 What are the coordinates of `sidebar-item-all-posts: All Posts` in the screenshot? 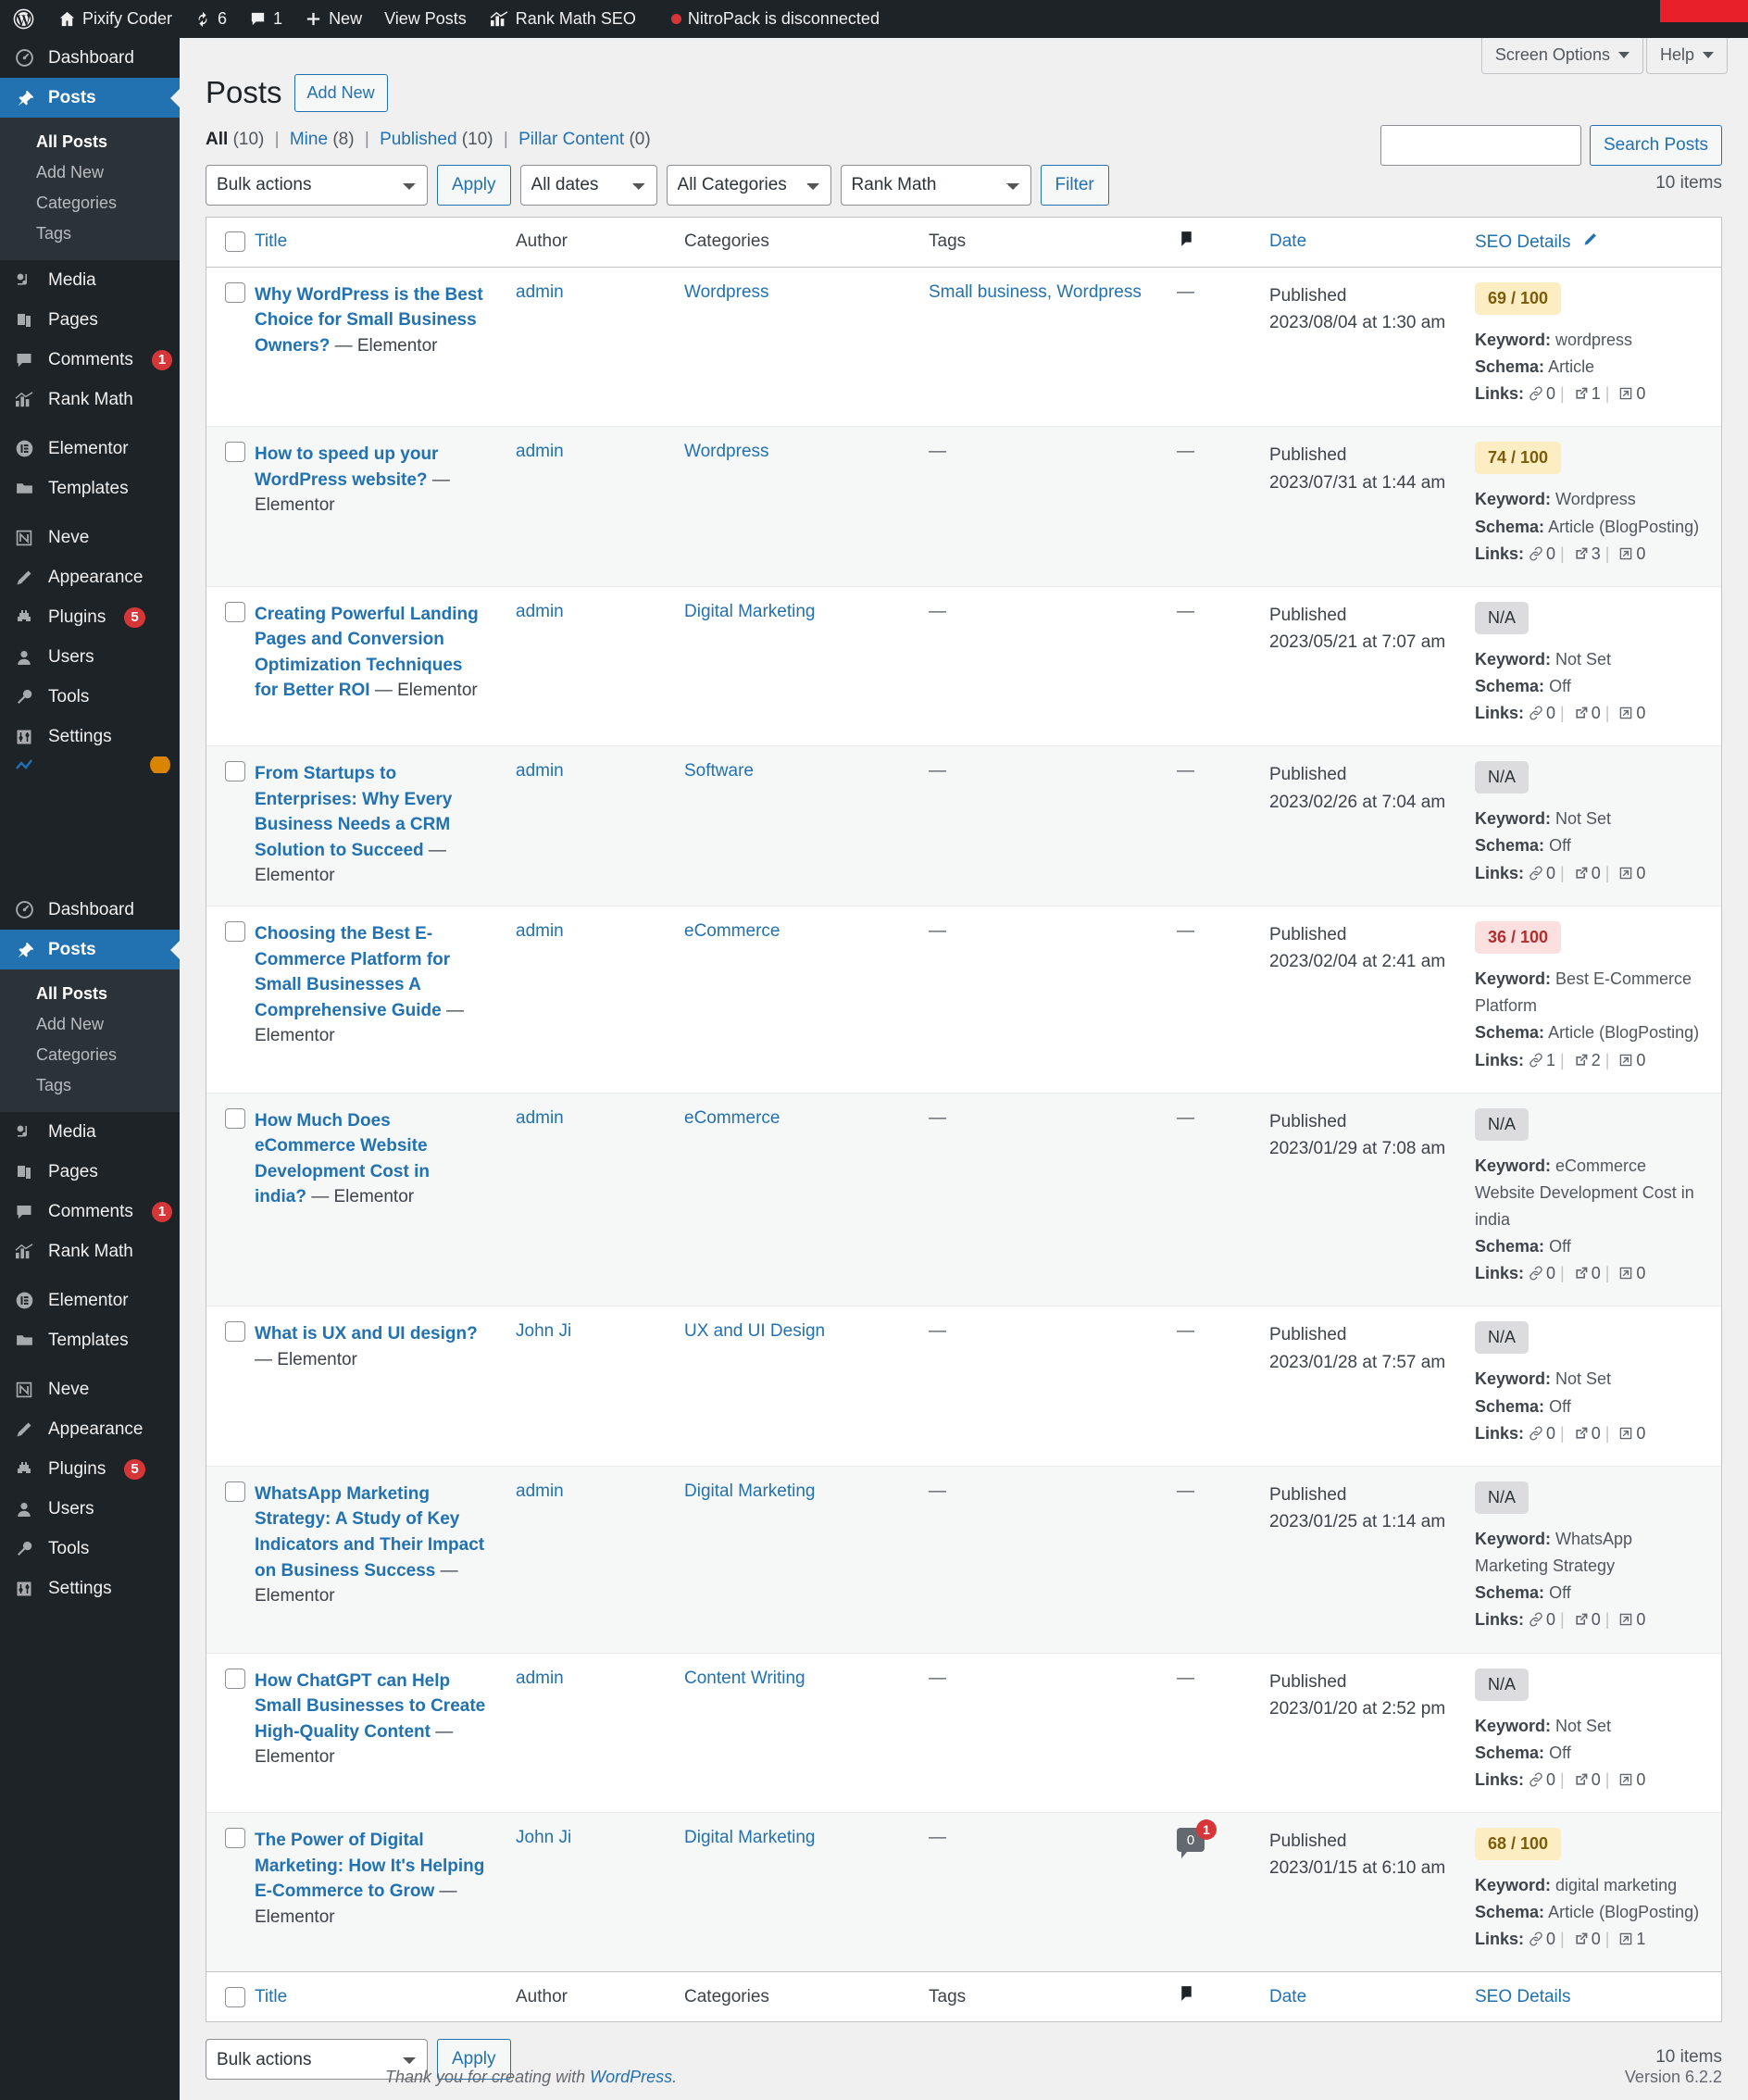 It's located at (90, 142).